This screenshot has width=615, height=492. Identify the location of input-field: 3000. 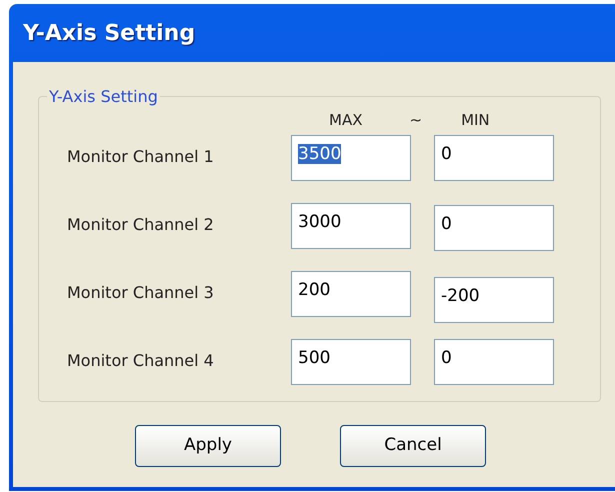
(351, 226).